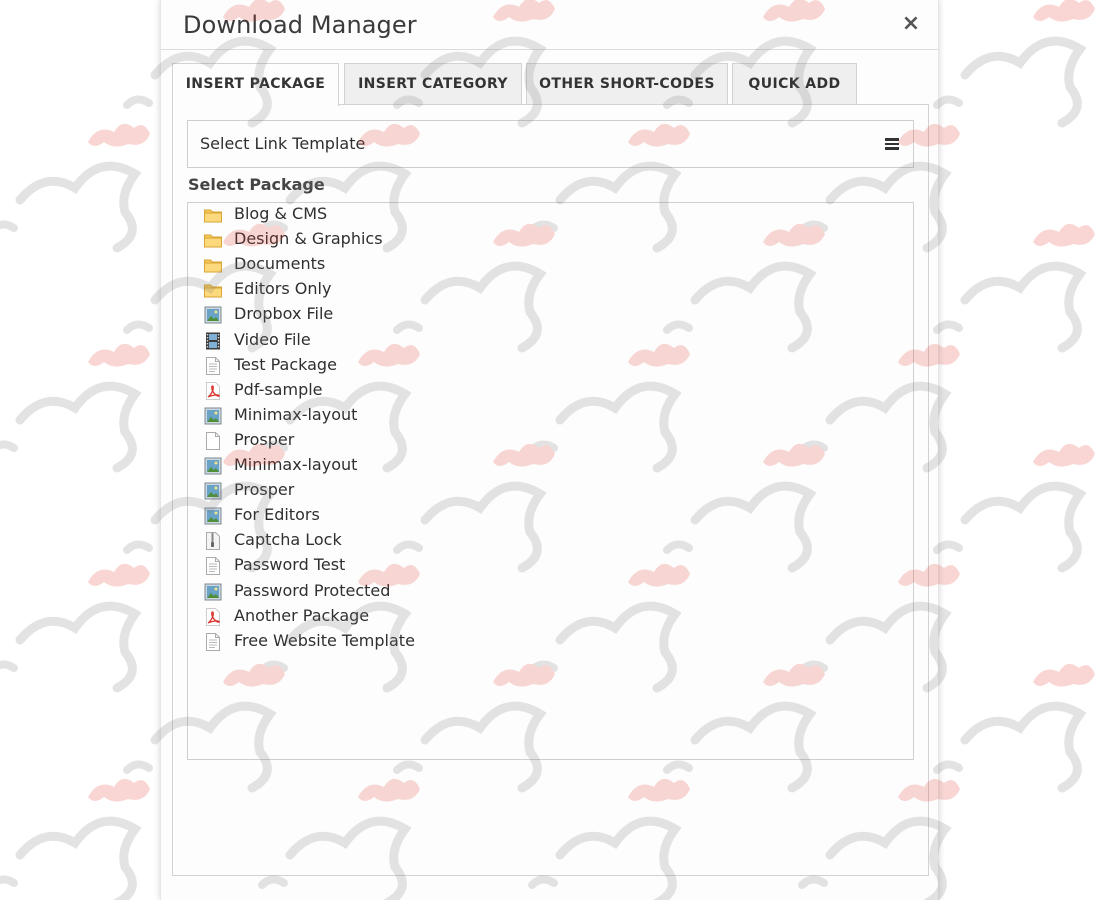 The image size is (1100, 900). What do you see at coordinates (627, 84) in the screenshot?
I see `tab-other-short-codes: OTHER SHORT-CODES` at bounding box center [627, 84].